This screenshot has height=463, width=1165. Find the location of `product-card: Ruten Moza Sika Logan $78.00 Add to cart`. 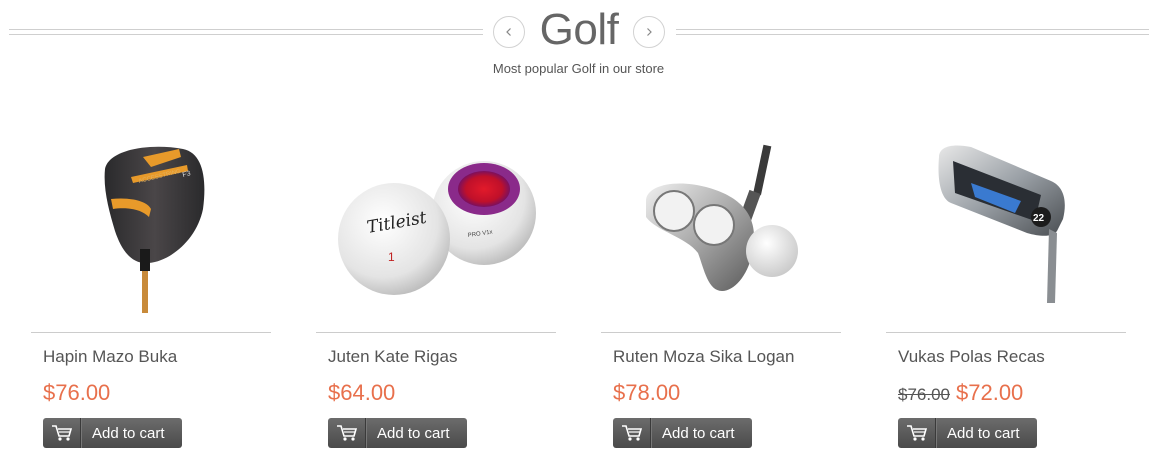

product-card: Ruten Moza Sika Logan $78.00 Add to cart is located at coordinates (721, 295).